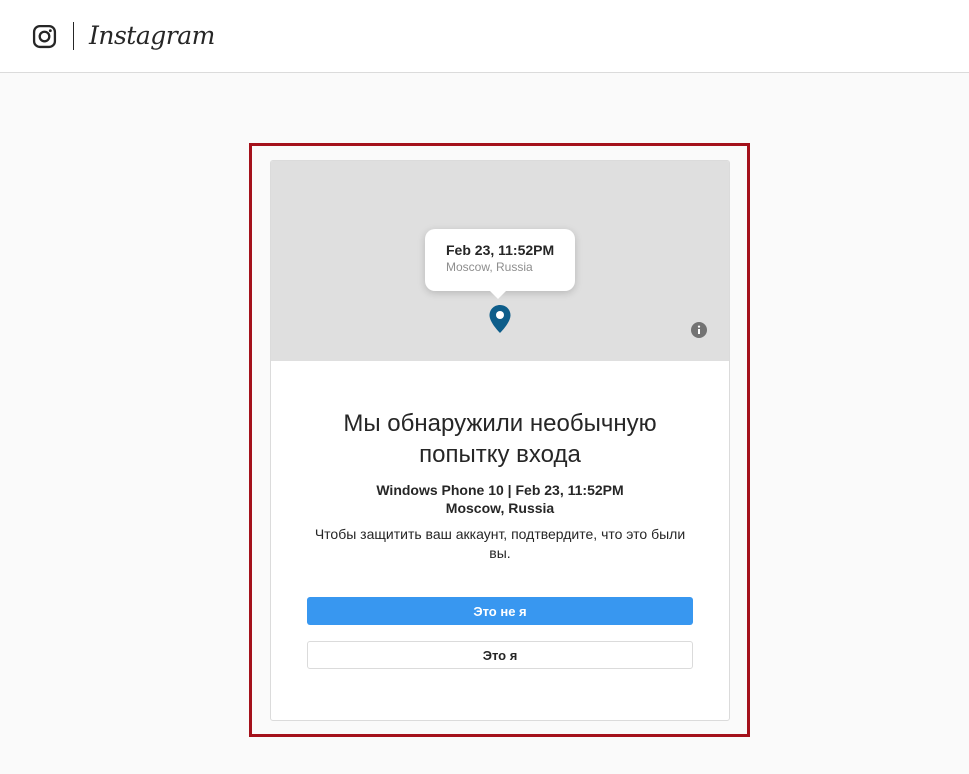 The height and width of the screenshot is (774, 969). What do you see at coordinates (500, 250) in the screenshot?
I see `tooltip-date: Feb 23, 11:52PM` at bounding box center [500, 250].